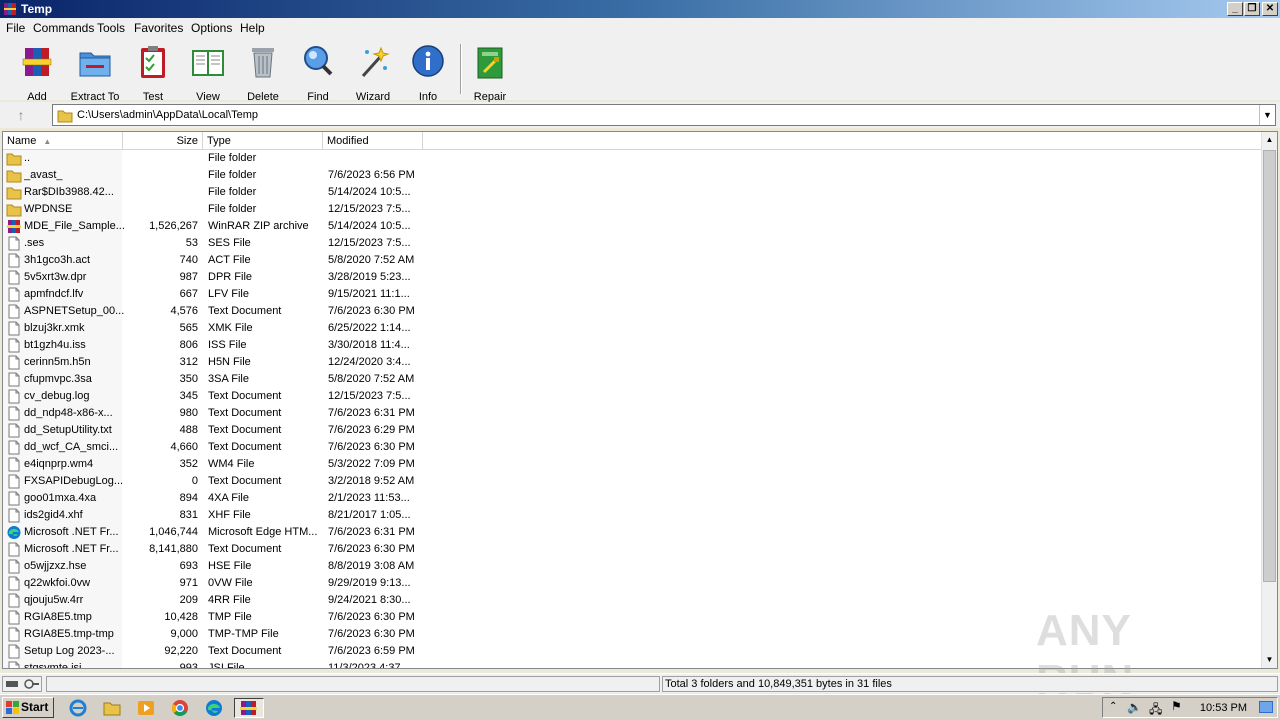 The image size is (1280, 720). What do you see at coordinates (428, 73) in the screenshot?
I see `info-button: Info` at bounding box center [428, 73].